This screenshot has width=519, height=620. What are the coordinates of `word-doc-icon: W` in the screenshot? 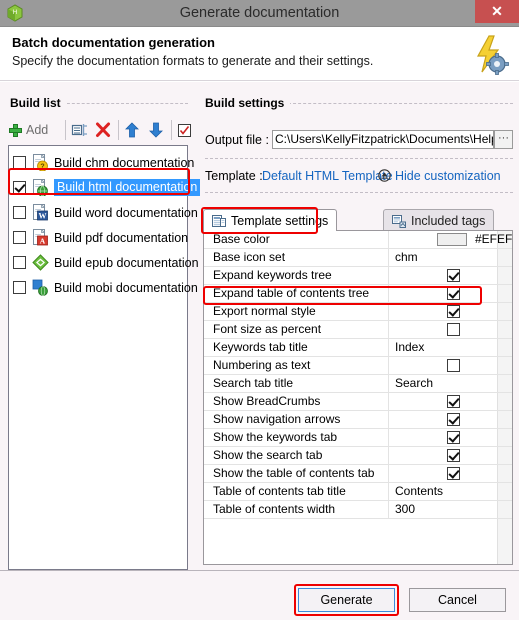 It's located at (40, 212).